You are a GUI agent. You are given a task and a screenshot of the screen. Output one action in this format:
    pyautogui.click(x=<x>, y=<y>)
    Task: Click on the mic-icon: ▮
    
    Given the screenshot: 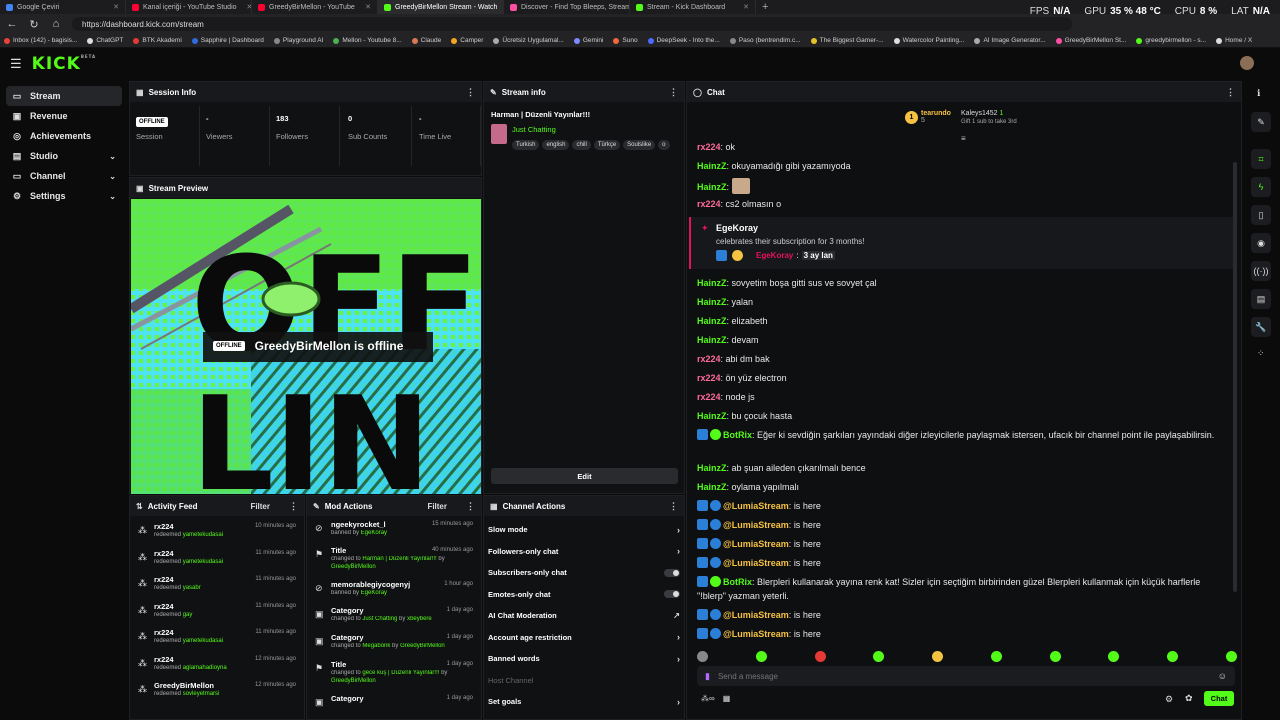 What is the action you would take?
    pyautogui.click(x=707, y=676)
    